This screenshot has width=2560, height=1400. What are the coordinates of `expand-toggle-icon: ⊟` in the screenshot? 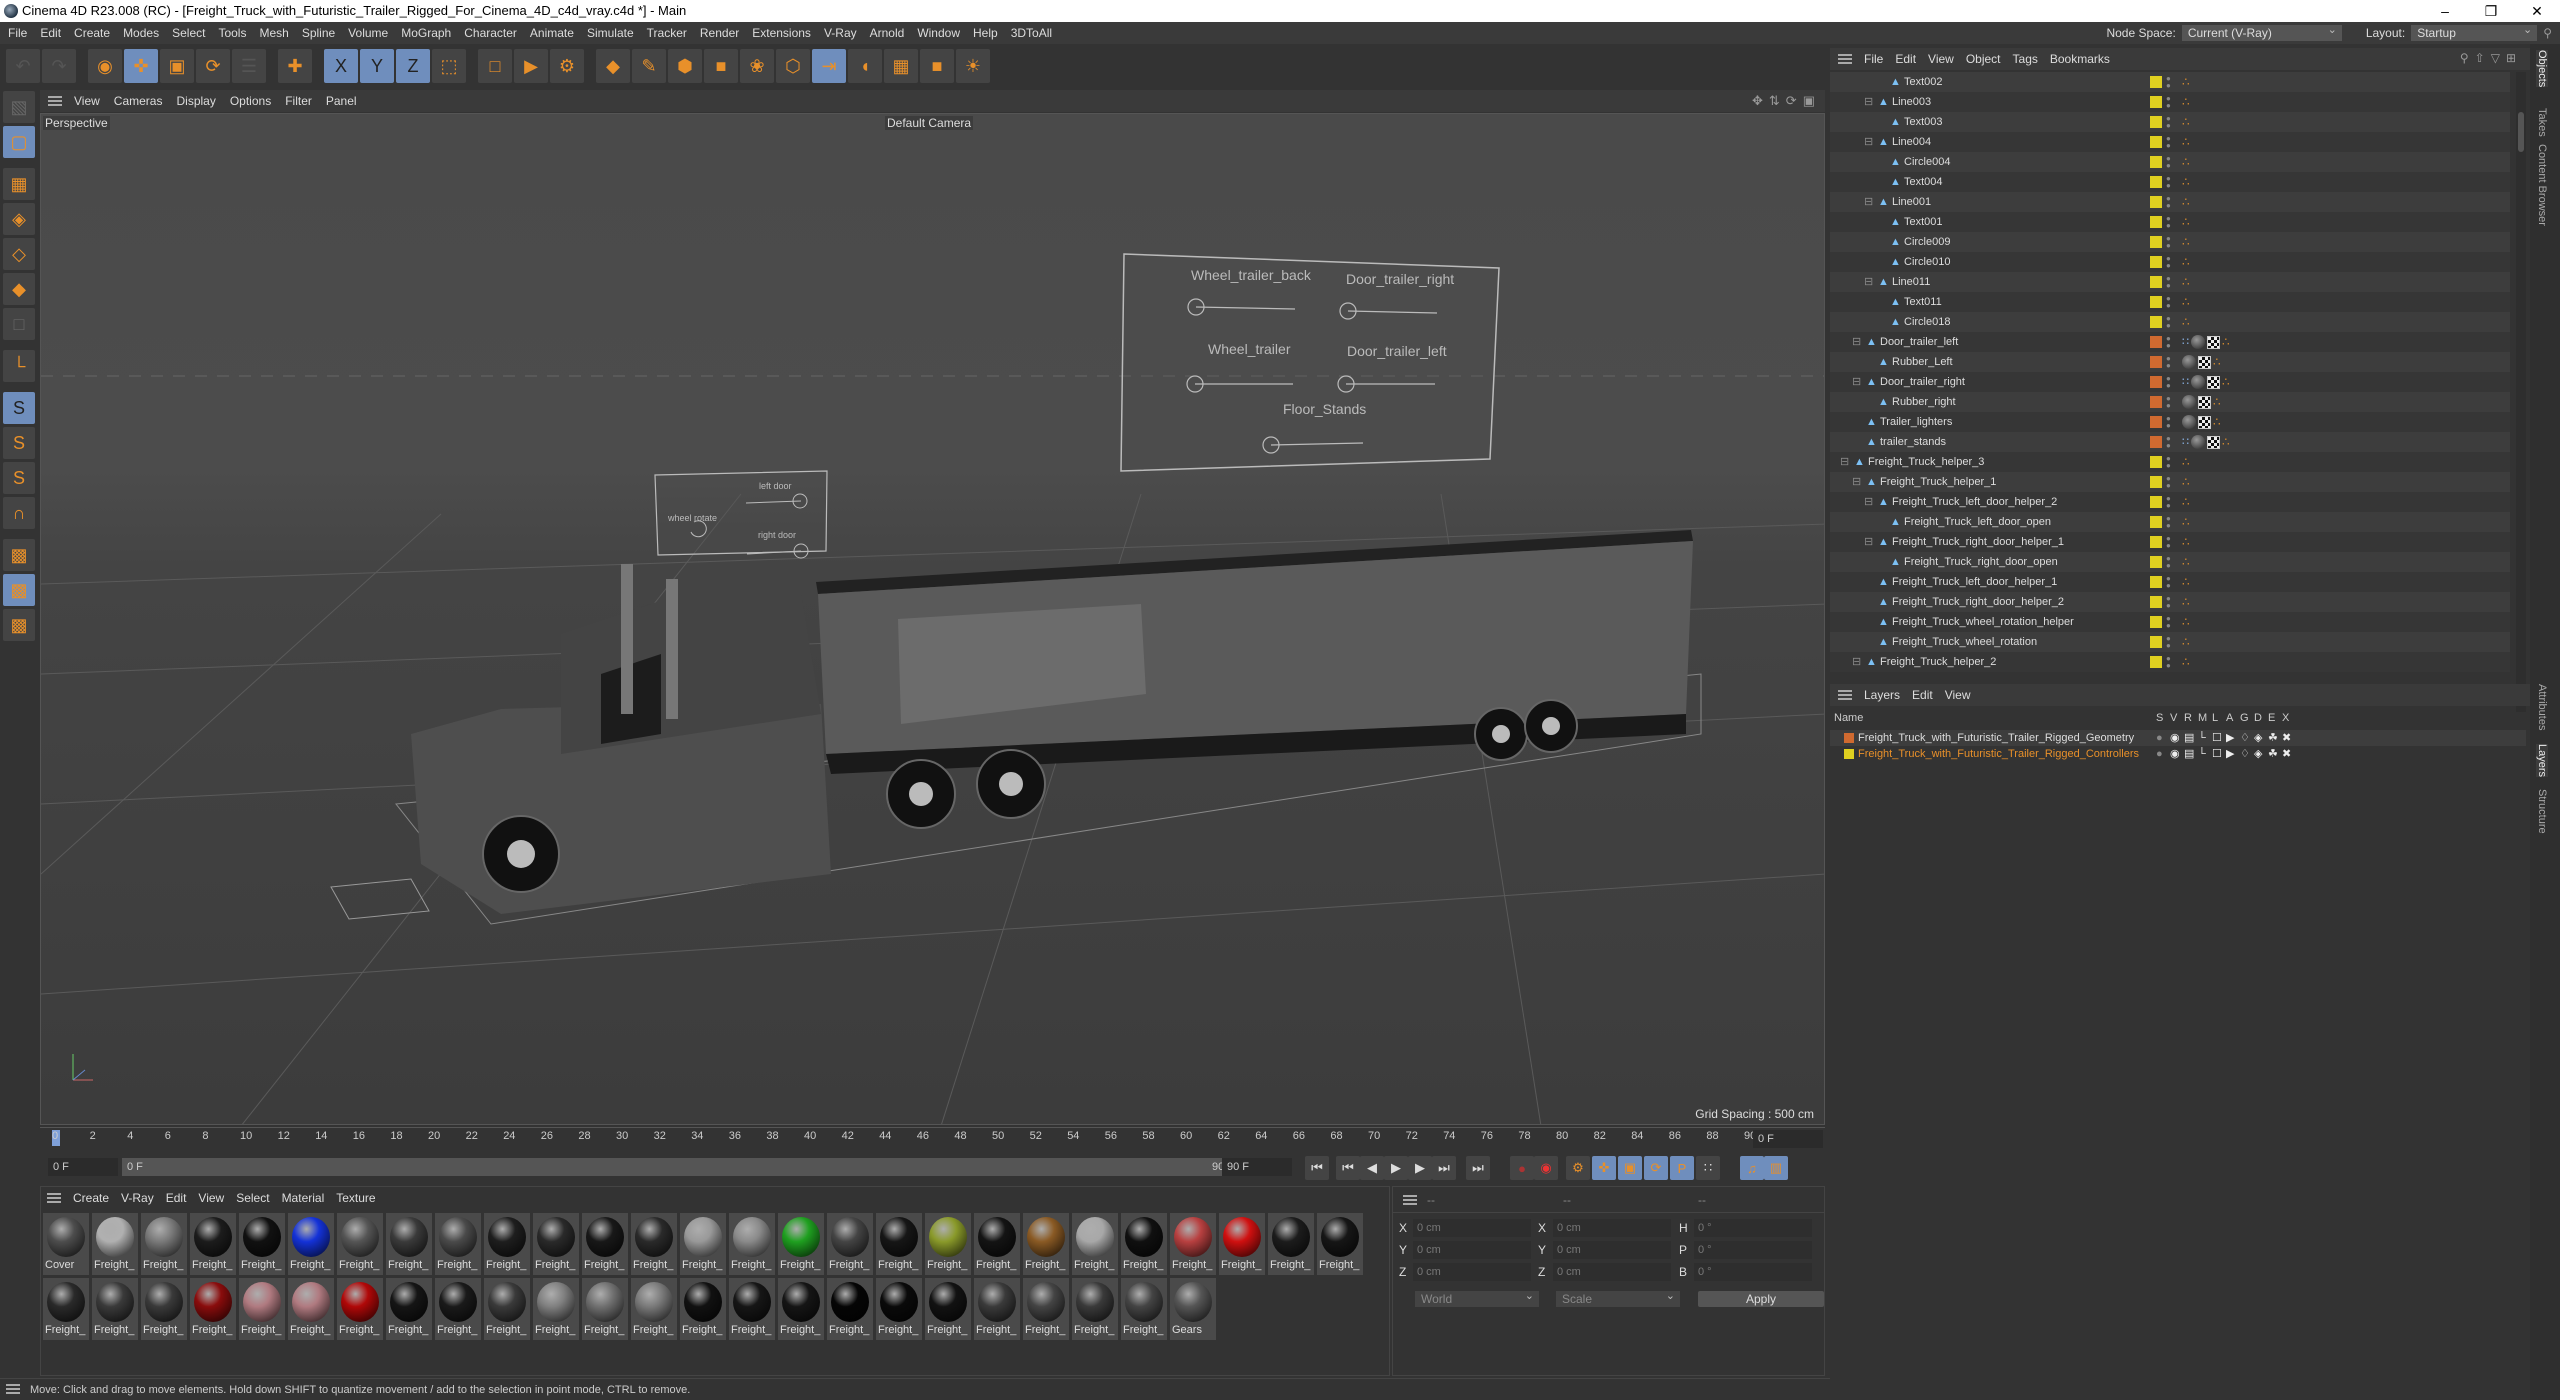 It's located at (1868, 202).